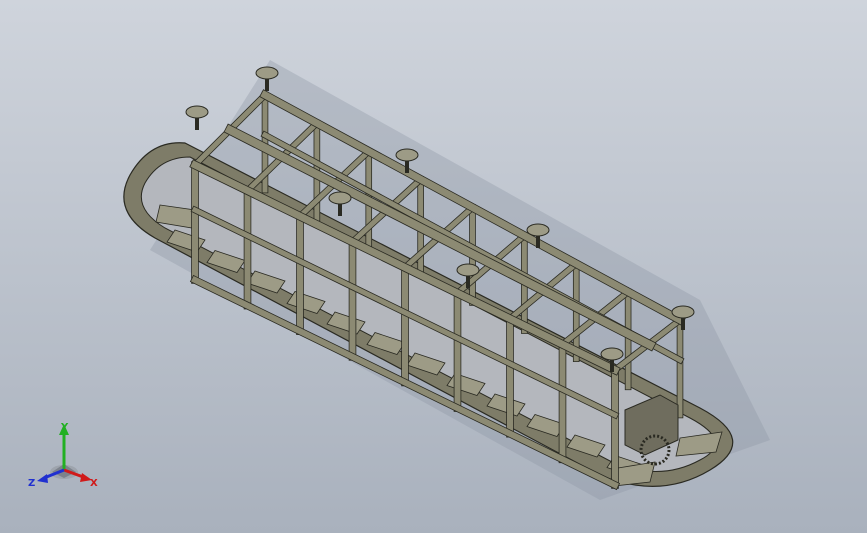 The image size is (867, 533). I want to click on x-axis-label: X, so click(94, 483).